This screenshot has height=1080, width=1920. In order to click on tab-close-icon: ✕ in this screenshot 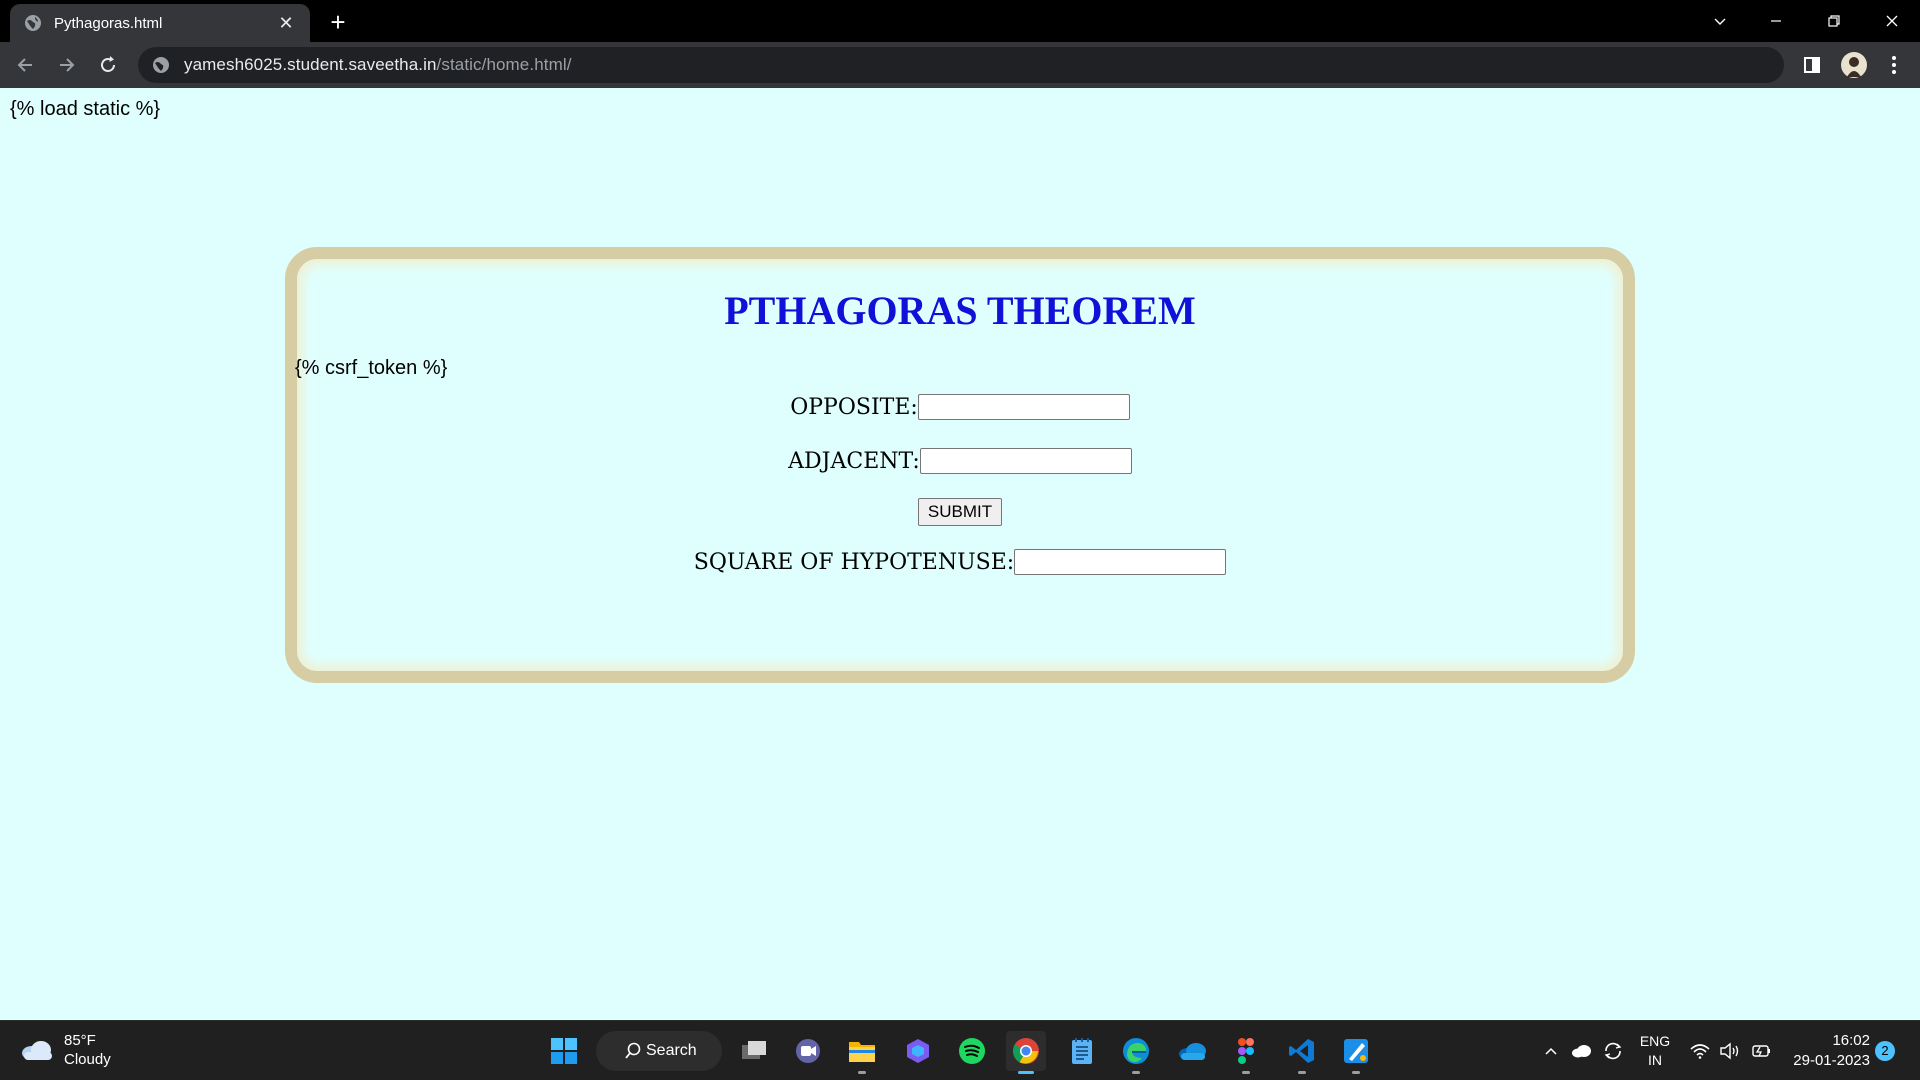, I will do `click(286, 23)`.